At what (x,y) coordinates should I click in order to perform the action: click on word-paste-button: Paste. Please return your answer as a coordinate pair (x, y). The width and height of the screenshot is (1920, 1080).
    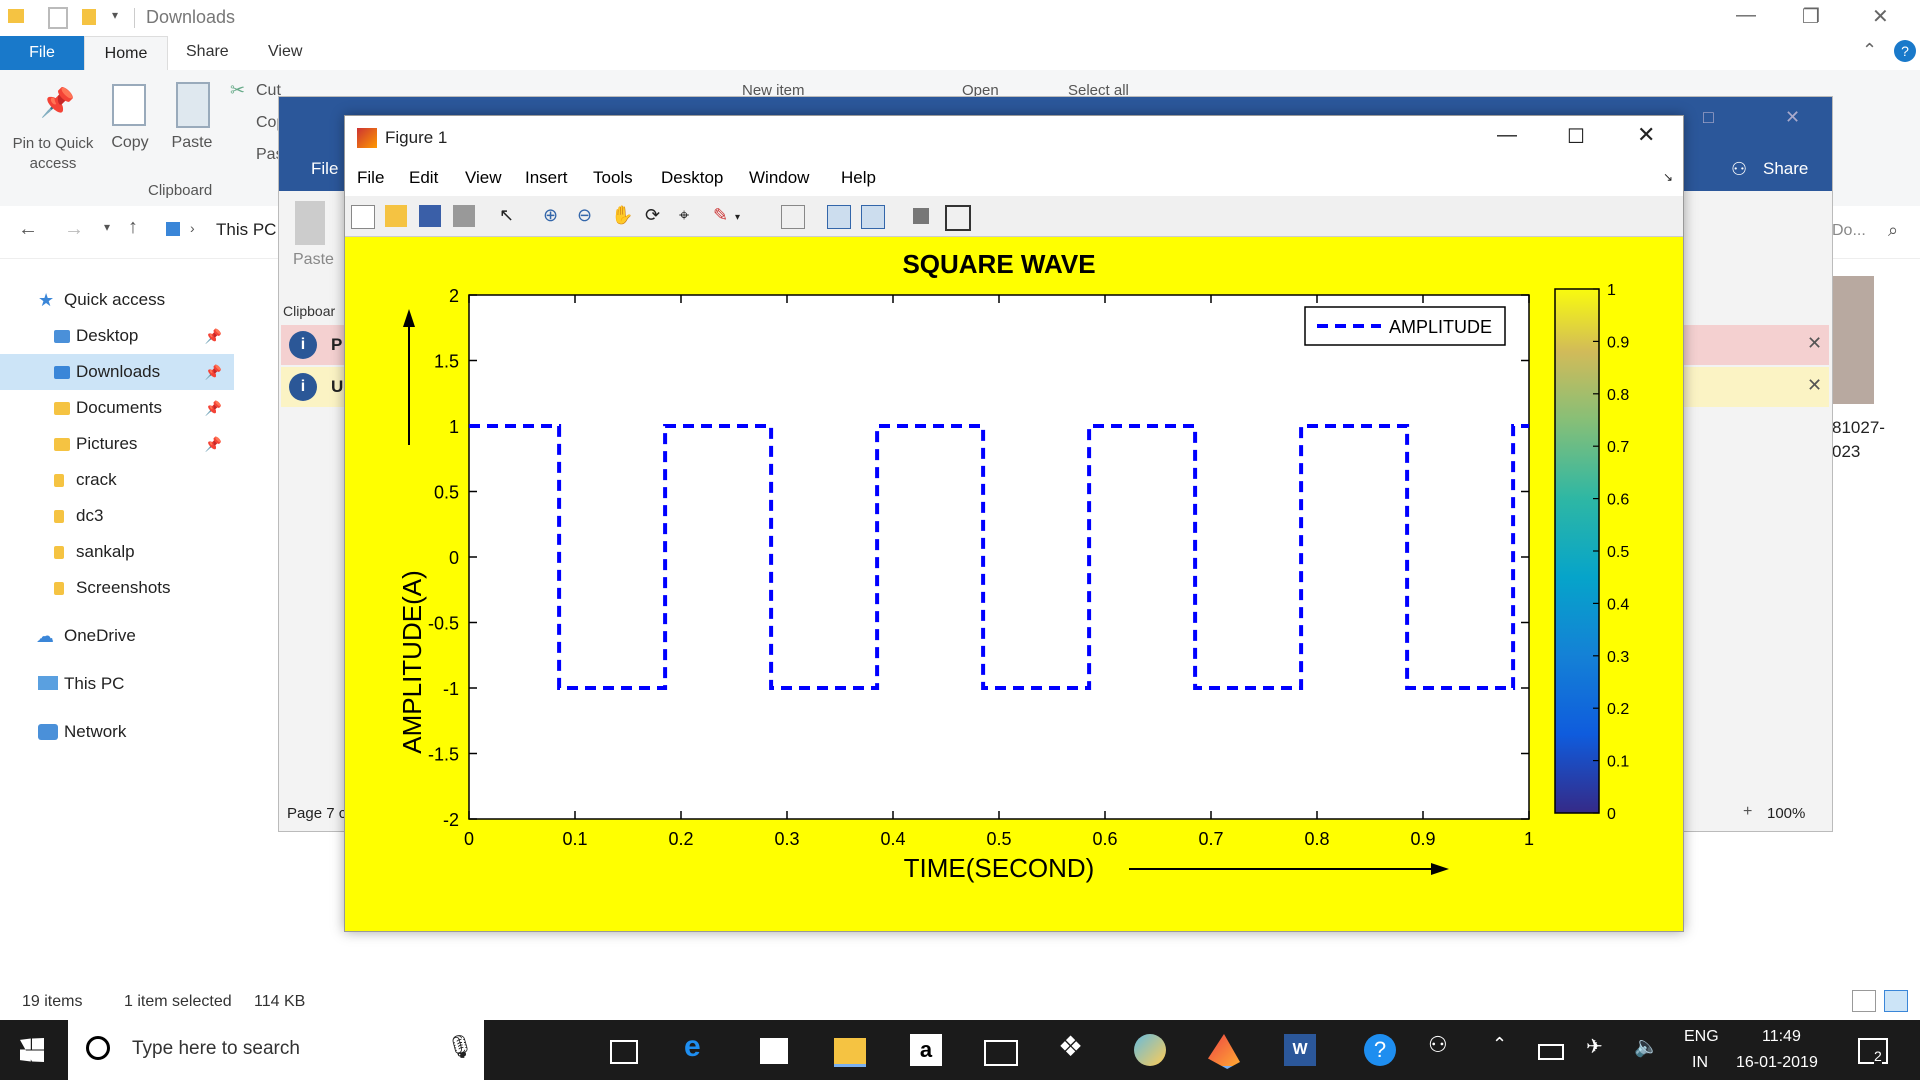
    Looking at the image, I should click on (313, 260).